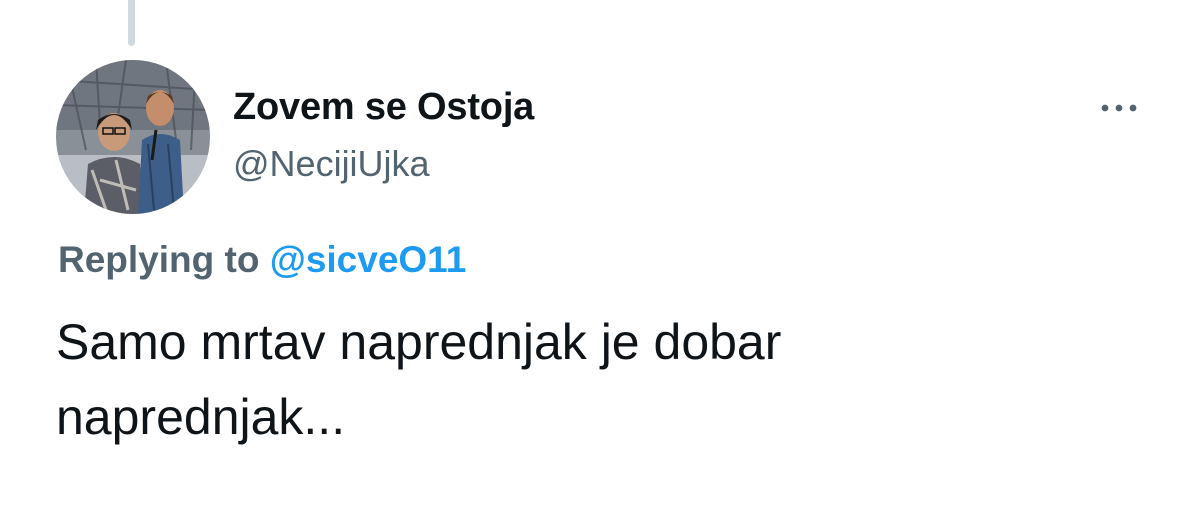 The image size is (1200, 513). Describe the element at coordinates (383, 107) in the screenshot. I see `author-display-name: Zovem se Ostoja` at that location.